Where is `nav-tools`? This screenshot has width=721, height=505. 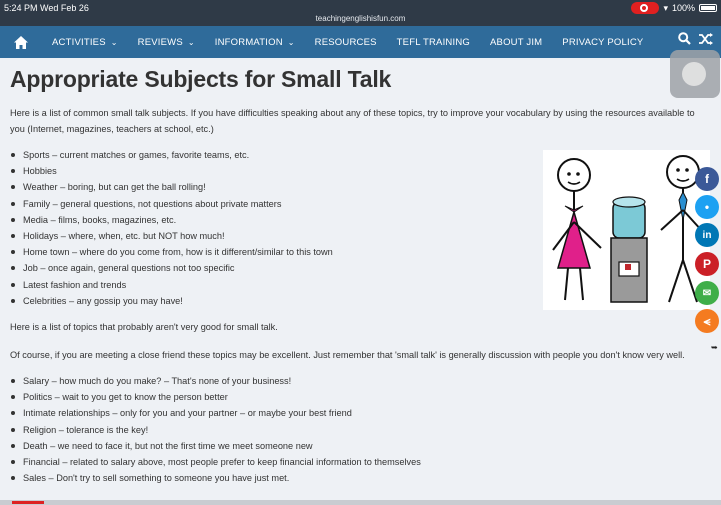
nav-tools is located at coordinates (695, 38).